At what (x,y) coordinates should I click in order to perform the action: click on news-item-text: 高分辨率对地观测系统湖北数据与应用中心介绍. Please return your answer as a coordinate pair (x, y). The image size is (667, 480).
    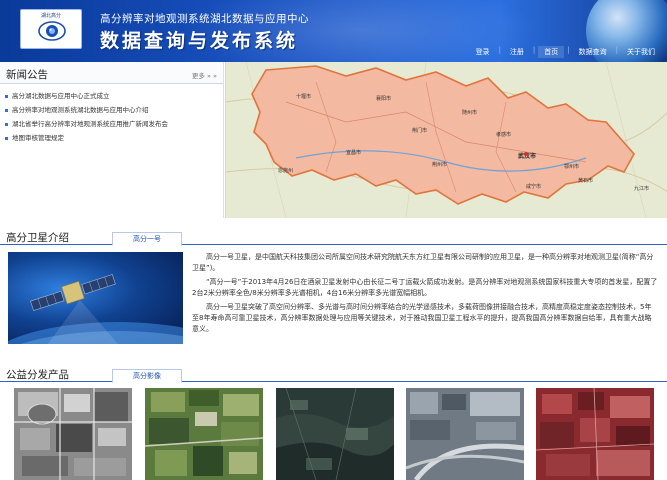
    Looking at the image, I should click on (80, 110).